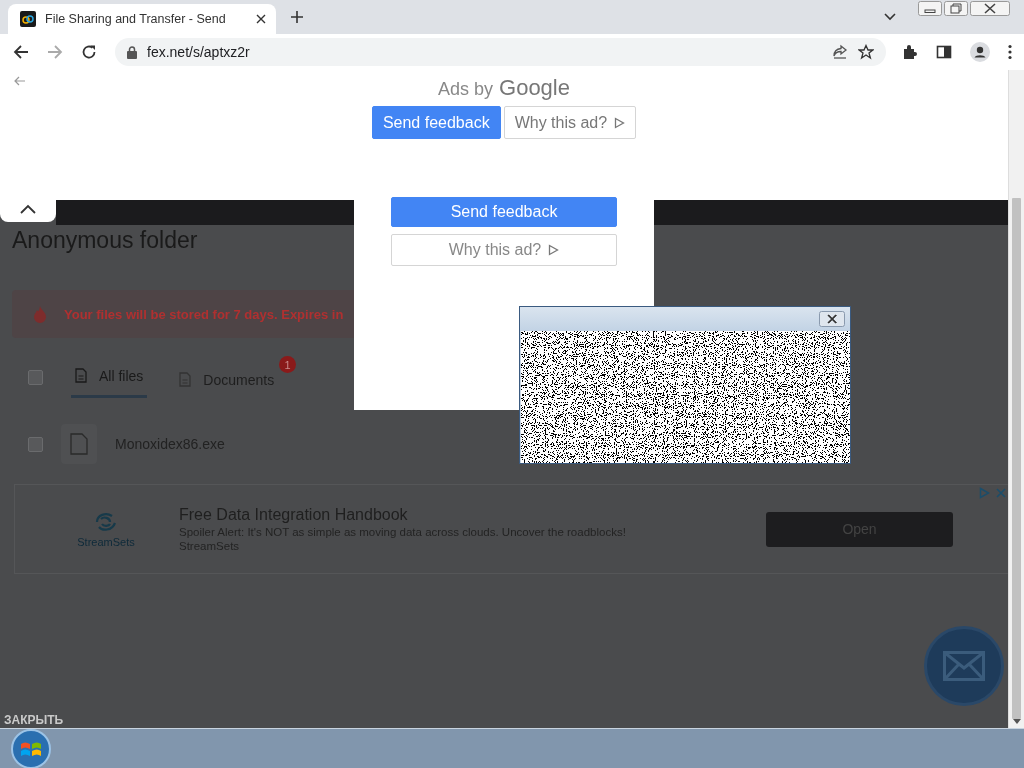 This screenshot has height=768, width=1024. I want to click on select-all-checkbox, so click(35, 377).